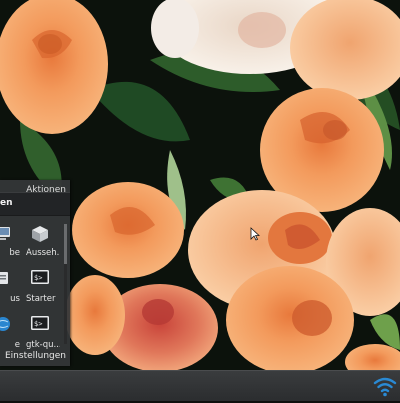 Image resolution: width=400 pixels, height=403 pixels. Describe the element at coordinates (35, 204) in the screenshot. I see `menu-heading-bar: en` at that location.